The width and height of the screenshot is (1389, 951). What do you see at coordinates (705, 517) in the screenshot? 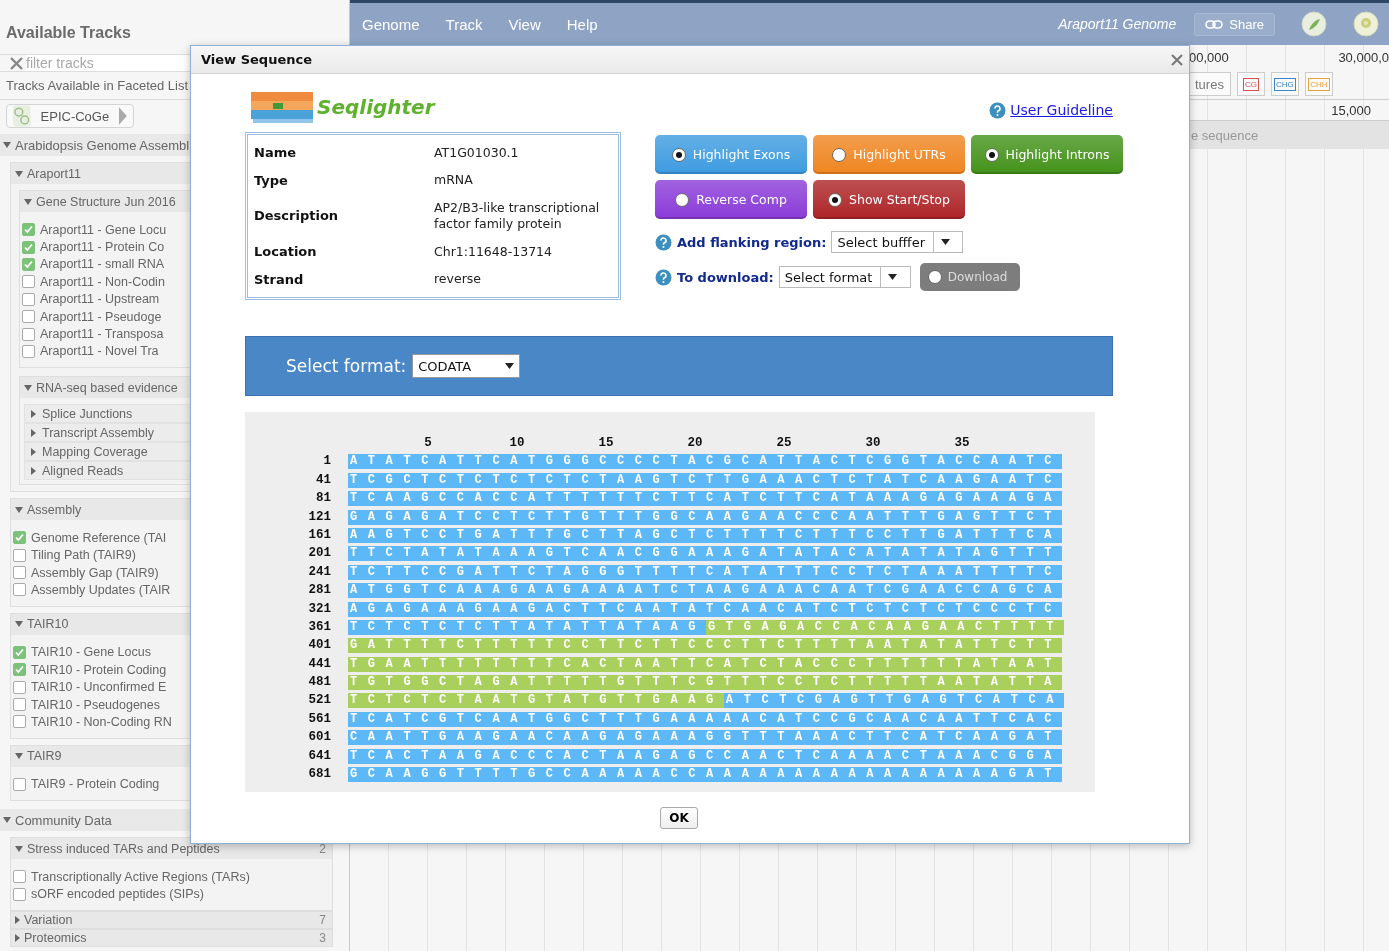
I see `sequence-segment: GAGAGATCCTCTTGTTTGGCAAGAACCCAATTTGAGTTCT` at bounding box center [705, 517].